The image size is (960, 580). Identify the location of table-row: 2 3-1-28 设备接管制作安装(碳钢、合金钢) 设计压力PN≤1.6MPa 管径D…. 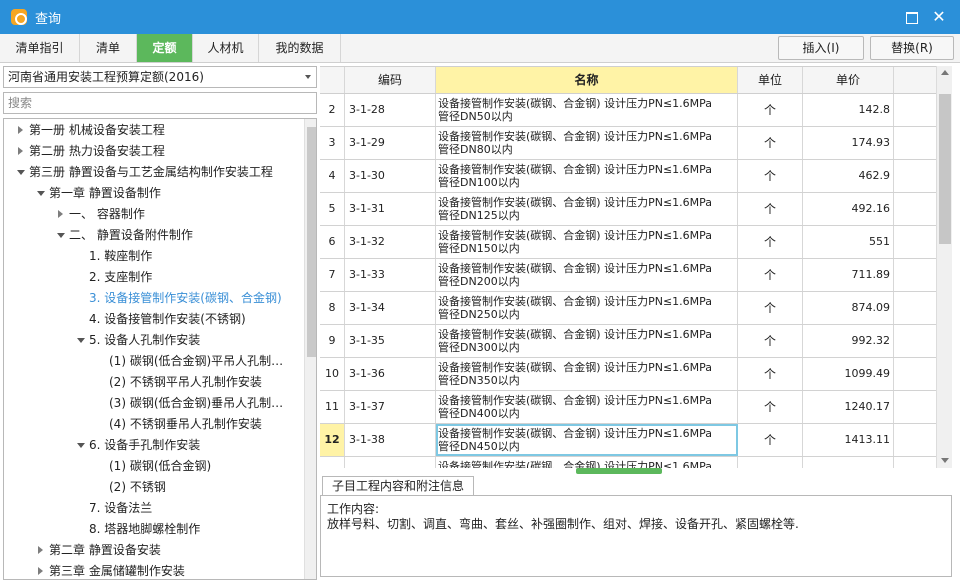
(629, 110).